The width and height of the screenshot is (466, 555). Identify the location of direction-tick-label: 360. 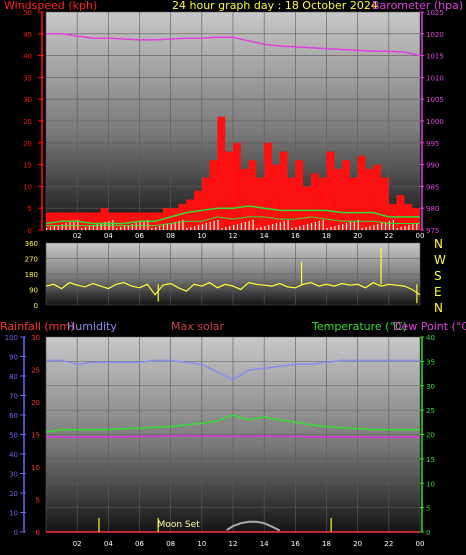
(31, 244).